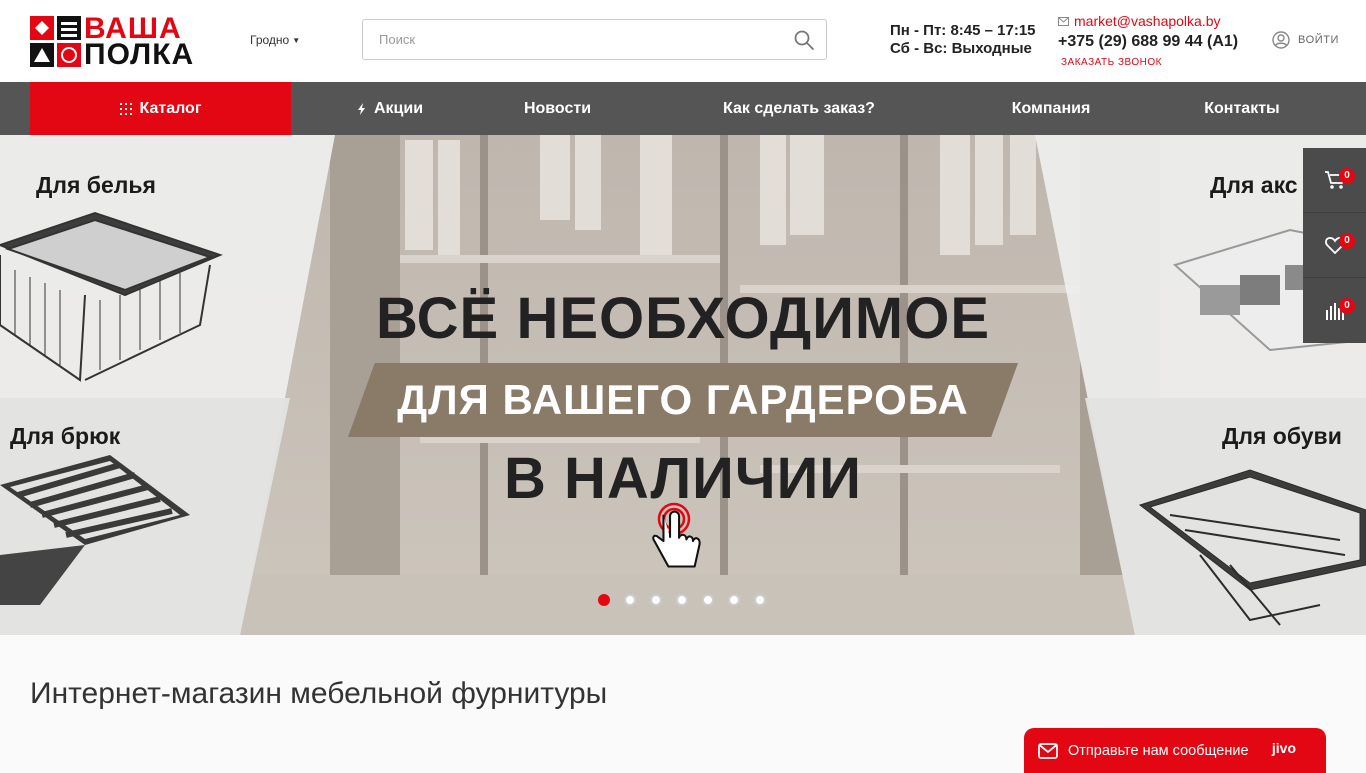 The image size is (1366, 773). What do you see at coordinates (55, 41) in the screenshot?
I see `logo-icon` at bounding box center [55, 41].